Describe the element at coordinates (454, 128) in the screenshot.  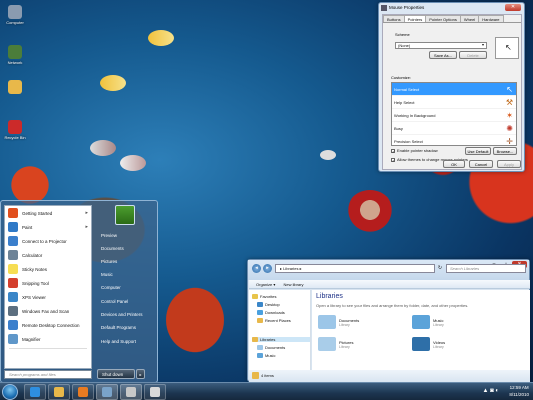
I see `list-item: Busy ✺` at that location.